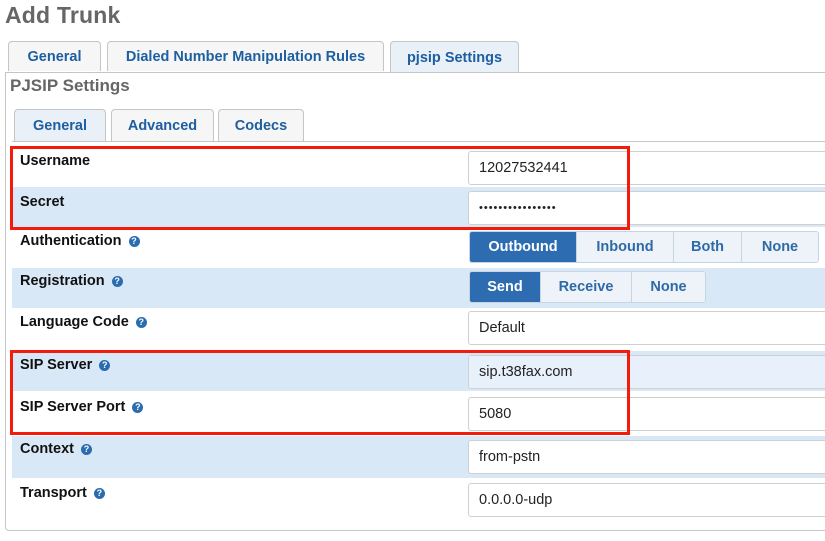 The image size is (825, 541). I want to click on transport-label: Transport ?, so click(62, 493).